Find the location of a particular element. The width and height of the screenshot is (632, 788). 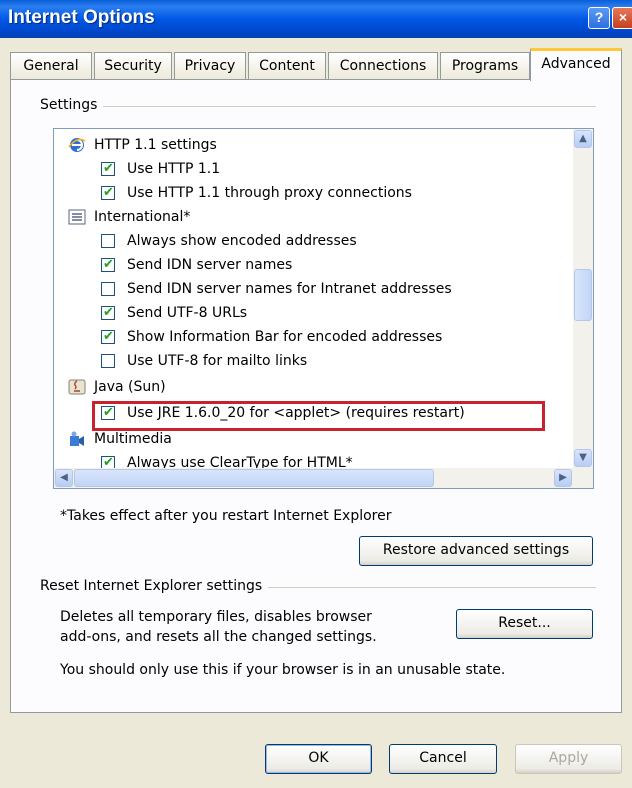

scroll-right-icon: ▶ is located at coordinates (563, 478).